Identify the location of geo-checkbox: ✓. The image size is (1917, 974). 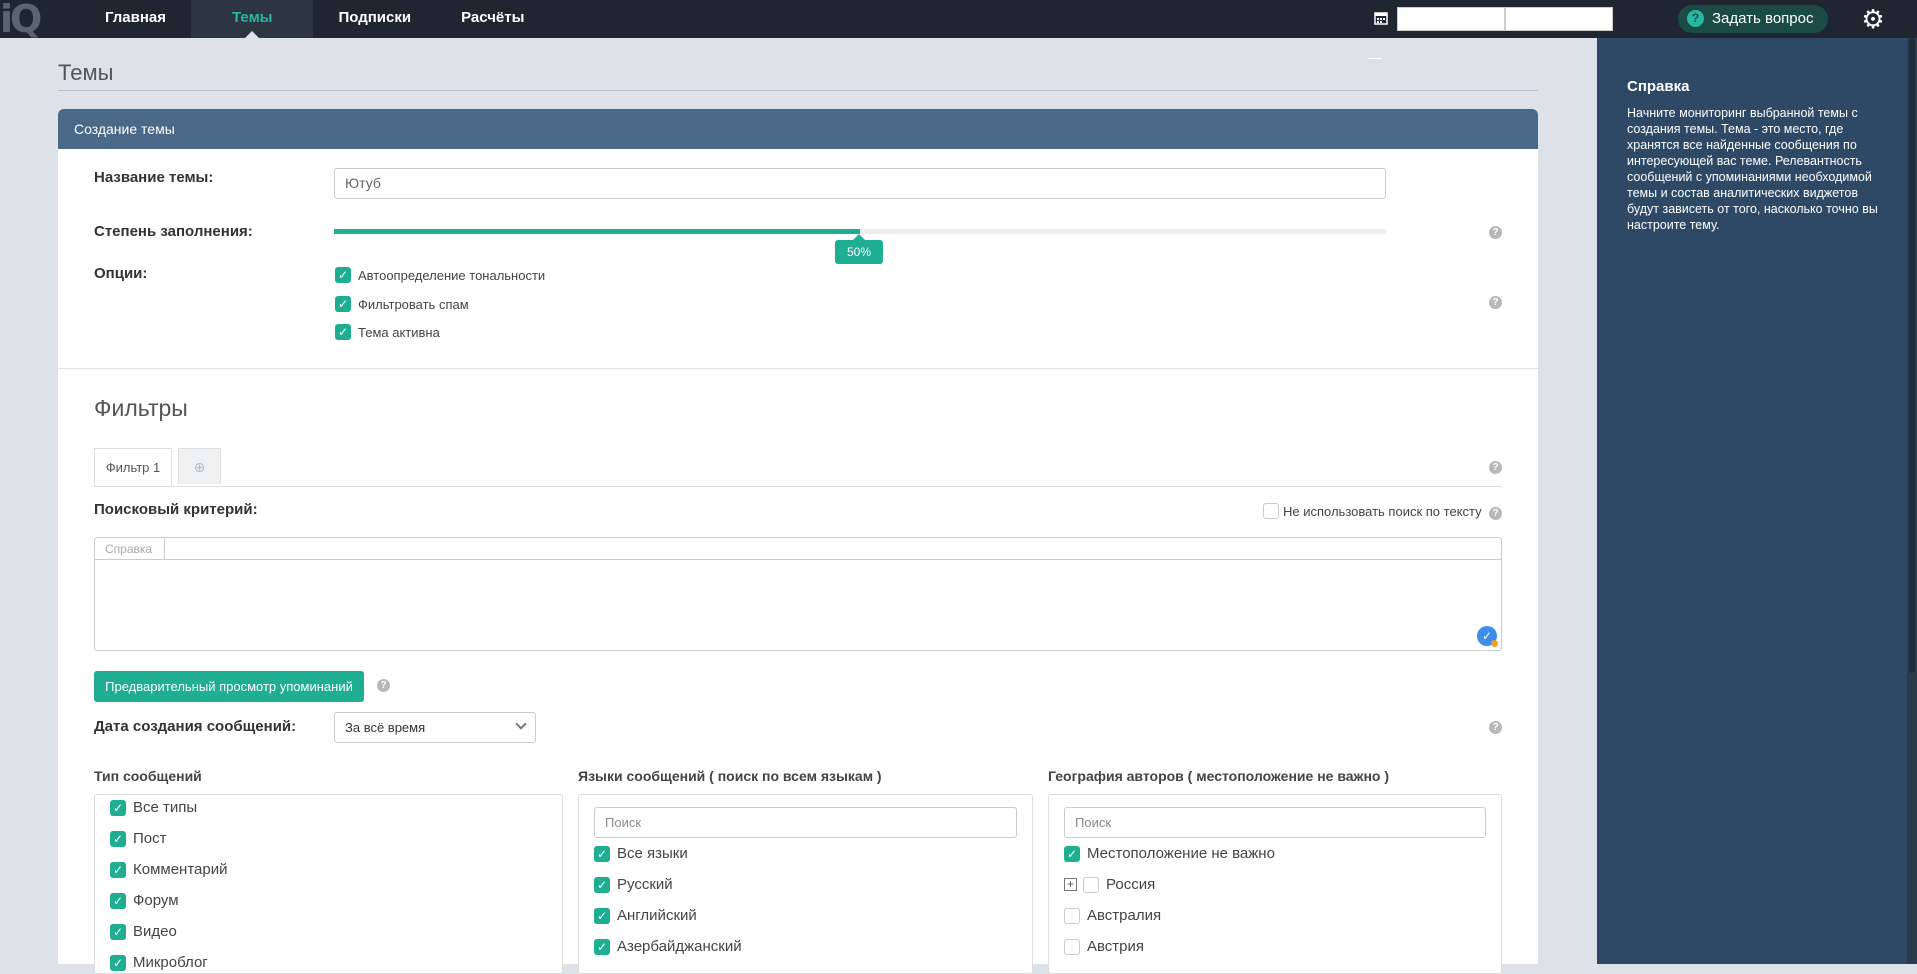
(1072, 854).